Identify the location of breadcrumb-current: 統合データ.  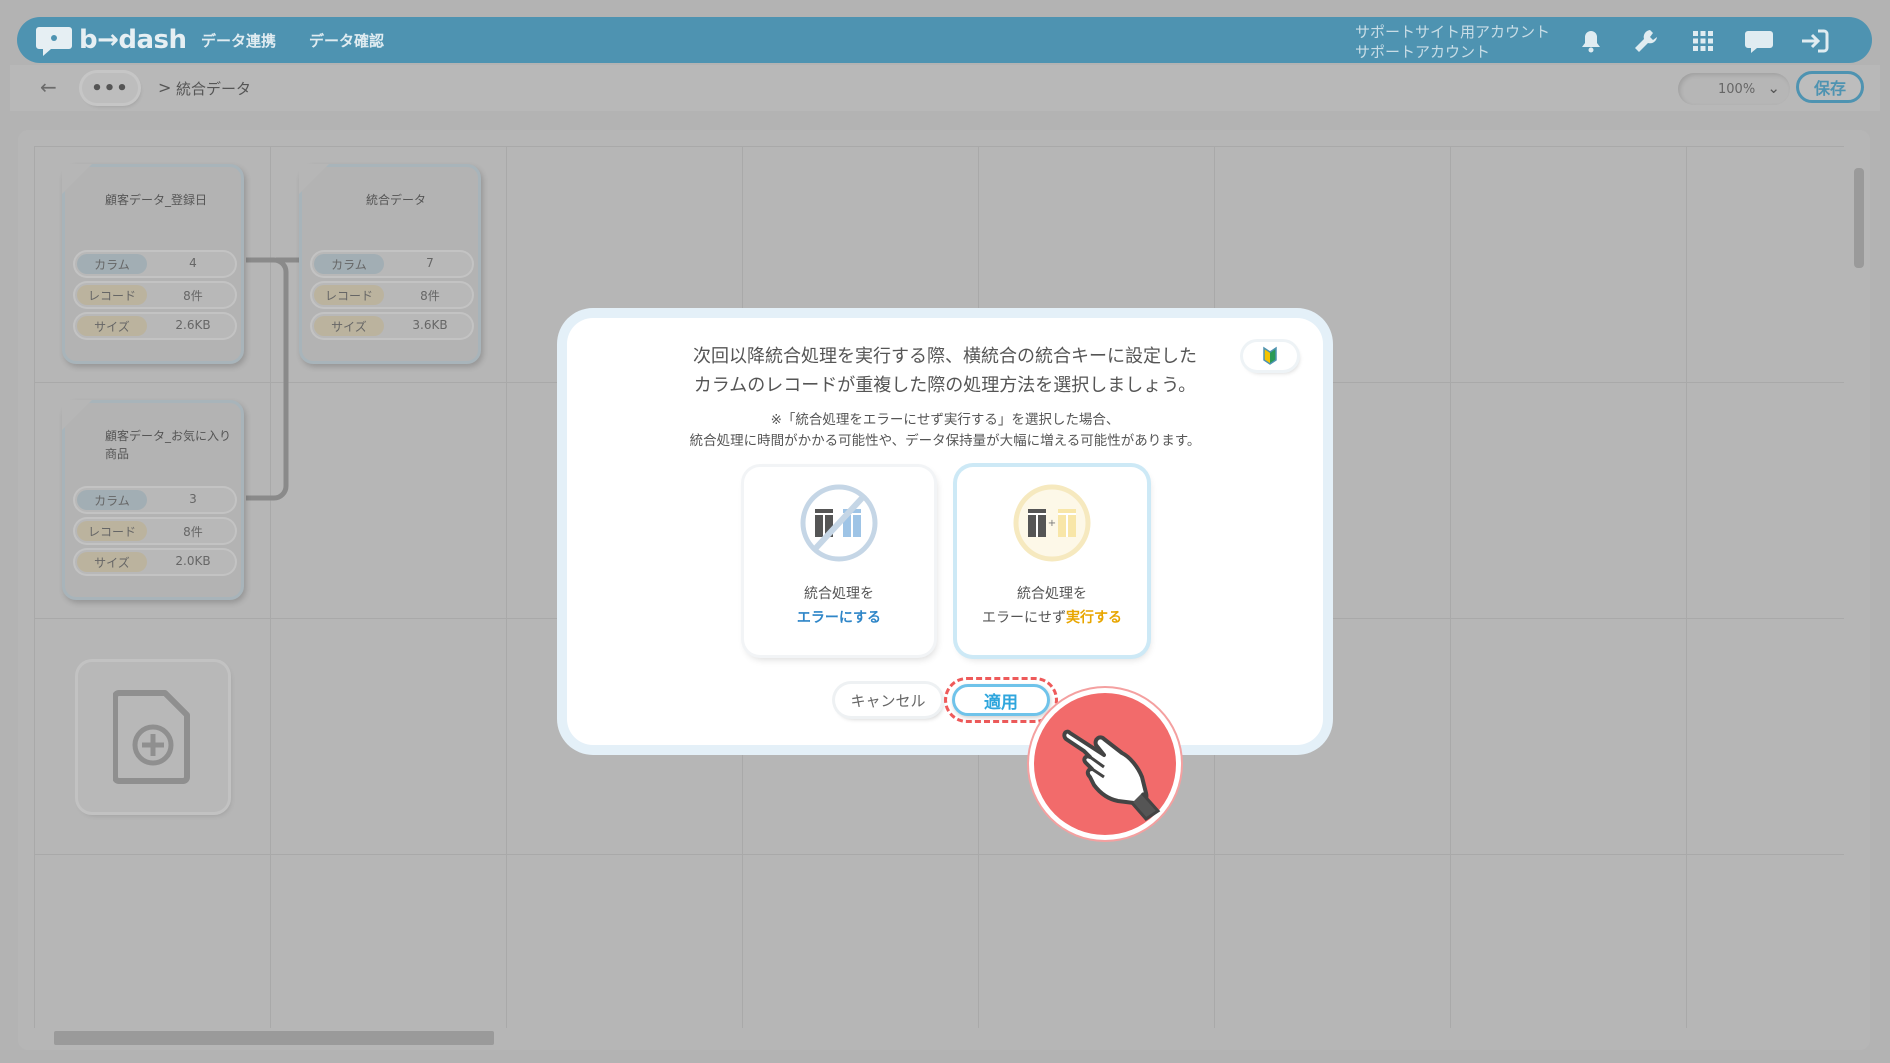
(214, 89).